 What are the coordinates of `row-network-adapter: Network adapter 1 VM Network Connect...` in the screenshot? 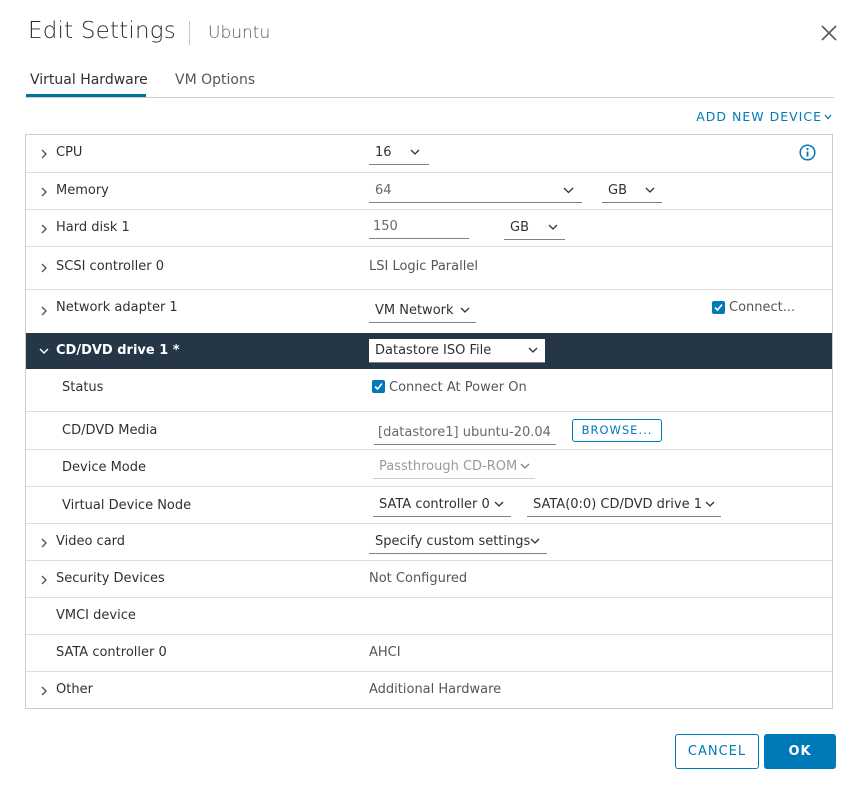 It's located at (429, 311).